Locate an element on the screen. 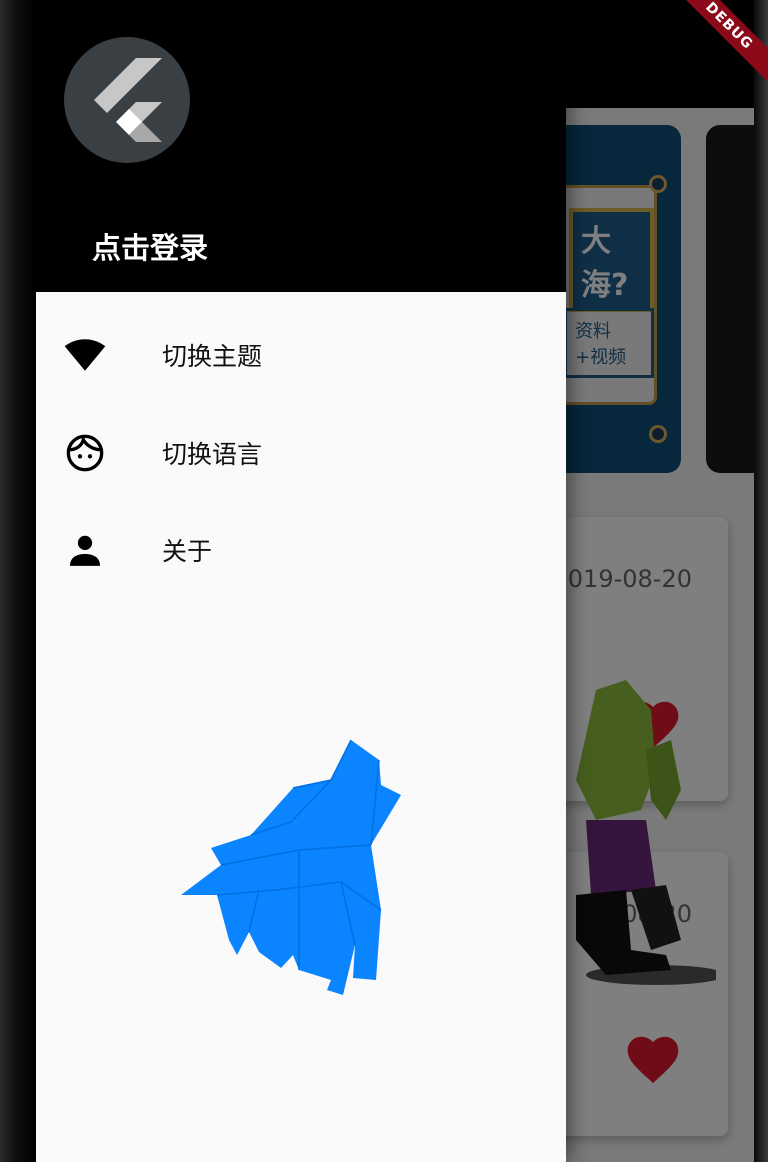  device-frame-right is located at coordinates (761, 581).